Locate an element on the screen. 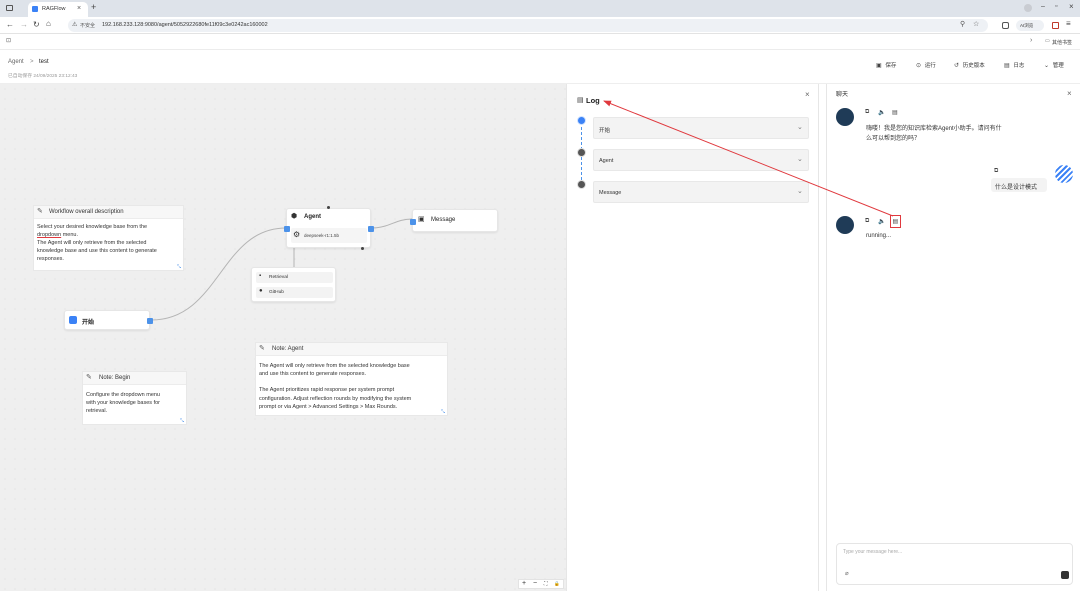 This screenshot has width=1080, height=591. sidebar-toggle-icon is located at coordinates (1055, 25).